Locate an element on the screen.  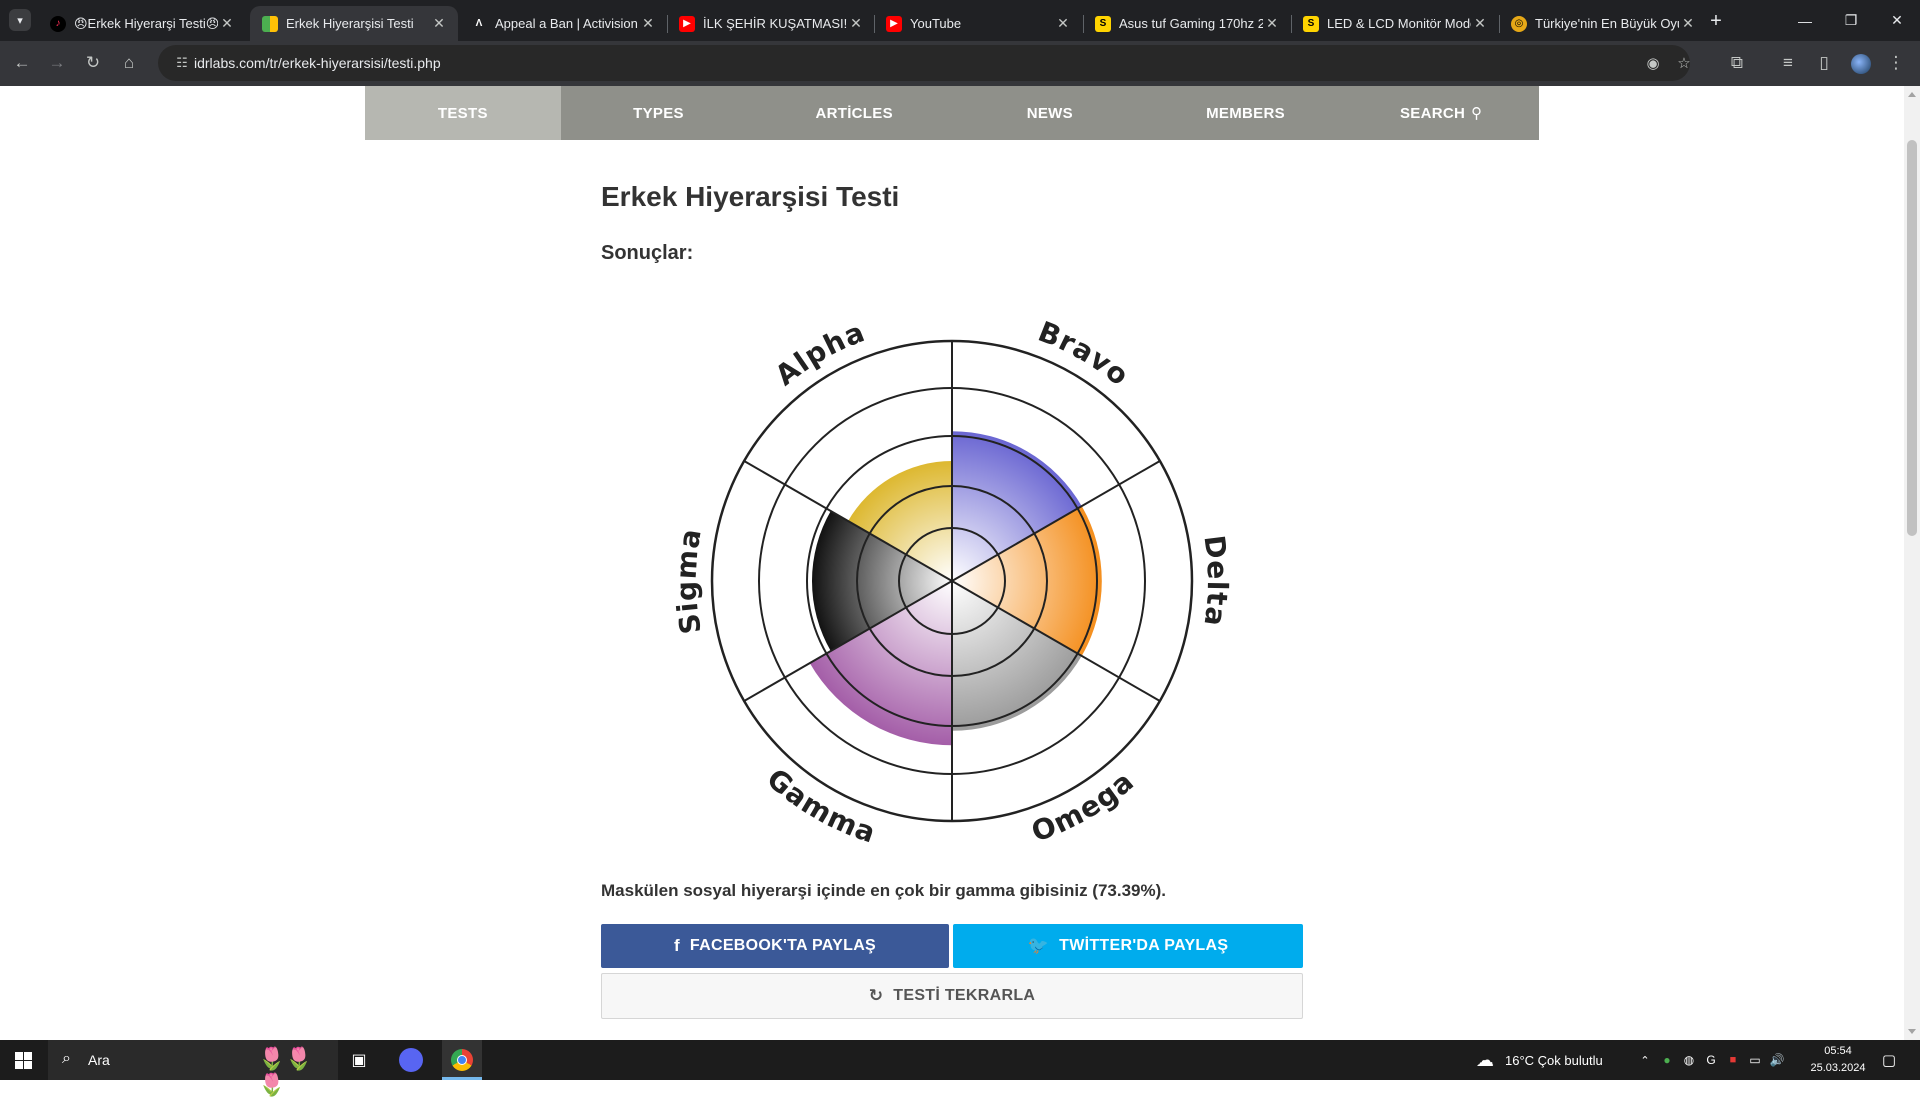
twitter-icon: 🐦 is located at coordinates (1038, 945).